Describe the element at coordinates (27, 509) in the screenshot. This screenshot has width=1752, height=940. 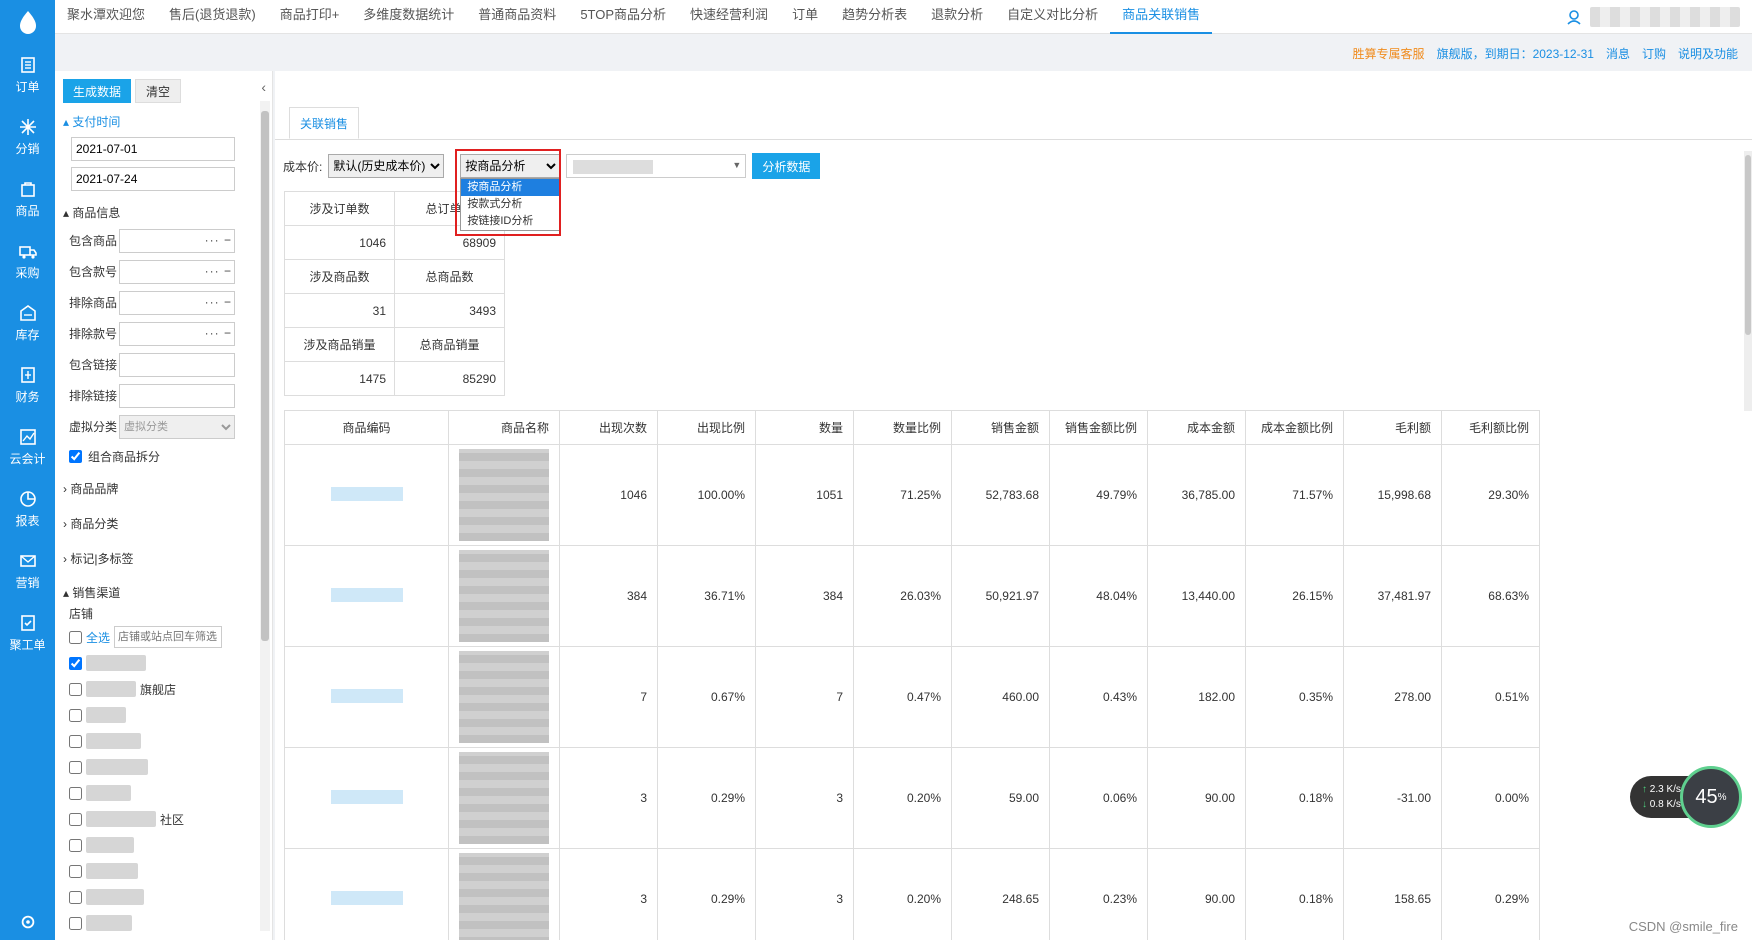
I see `rail-item-pie: 报表` at that location.